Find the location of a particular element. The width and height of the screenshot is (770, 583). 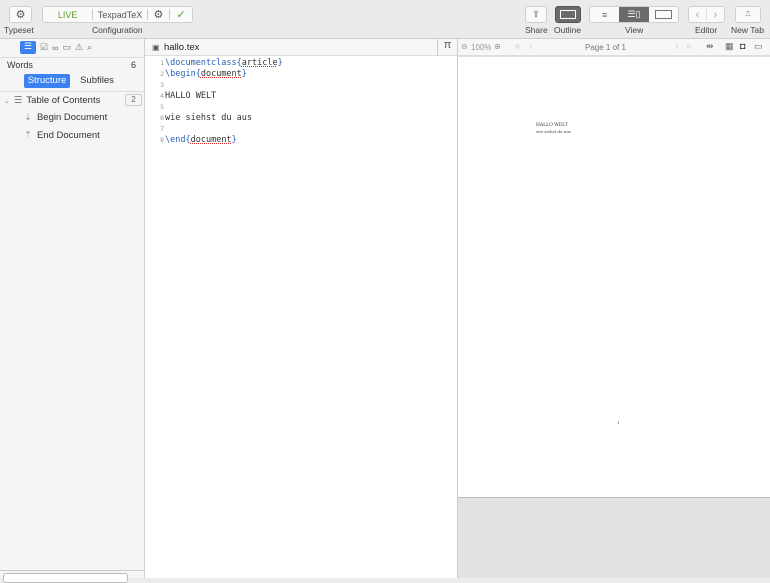

outline-item-end: ⇡ End Document is located at coordinates (62, 135).